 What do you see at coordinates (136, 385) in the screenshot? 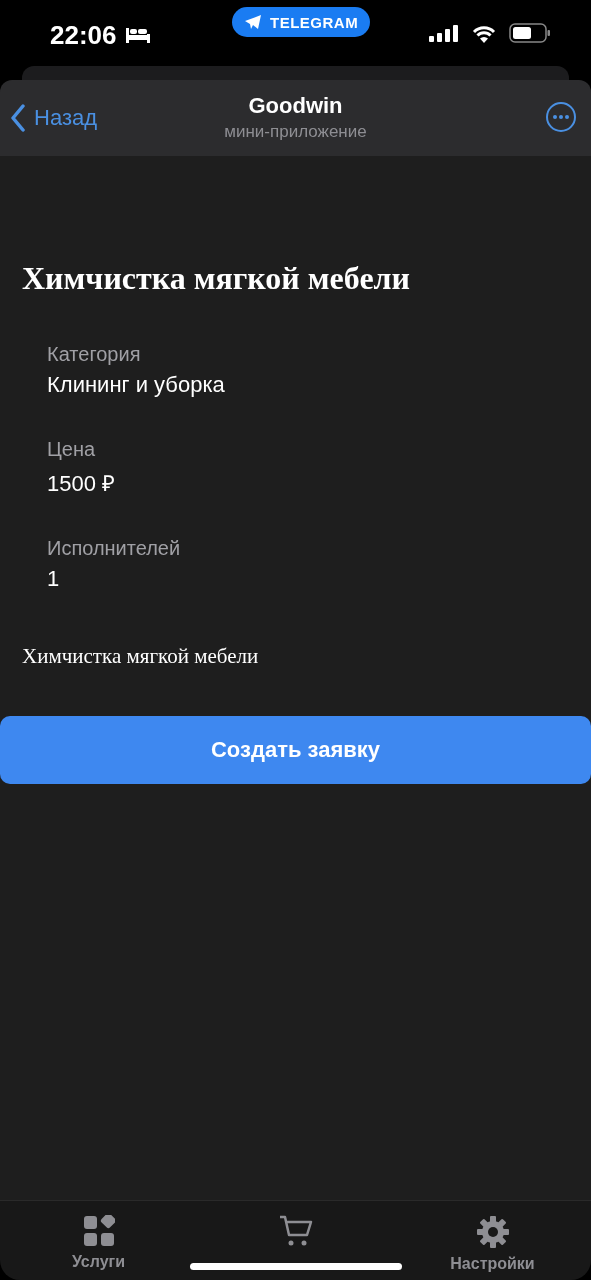
I see `field-value: Клининг и уборка` at bounding box center [136, 385].